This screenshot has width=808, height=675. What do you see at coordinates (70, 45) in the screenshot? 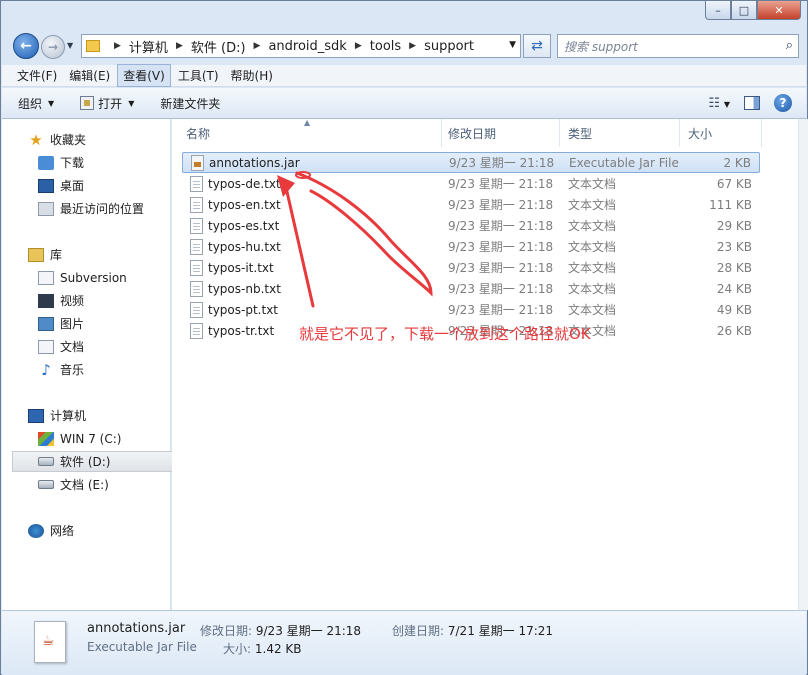
I see `recent-pages-dropdown-icon: ▼` at bounding box center [70, 45].